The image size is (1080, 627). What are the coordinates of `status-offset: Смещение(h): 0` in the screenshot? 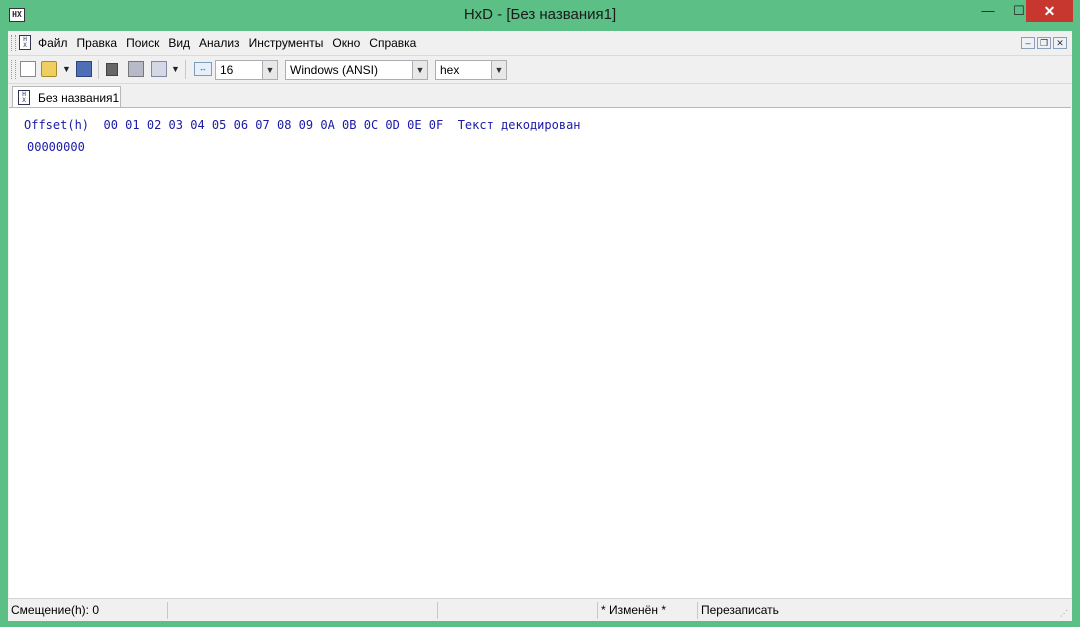 It's located at (88, 610).